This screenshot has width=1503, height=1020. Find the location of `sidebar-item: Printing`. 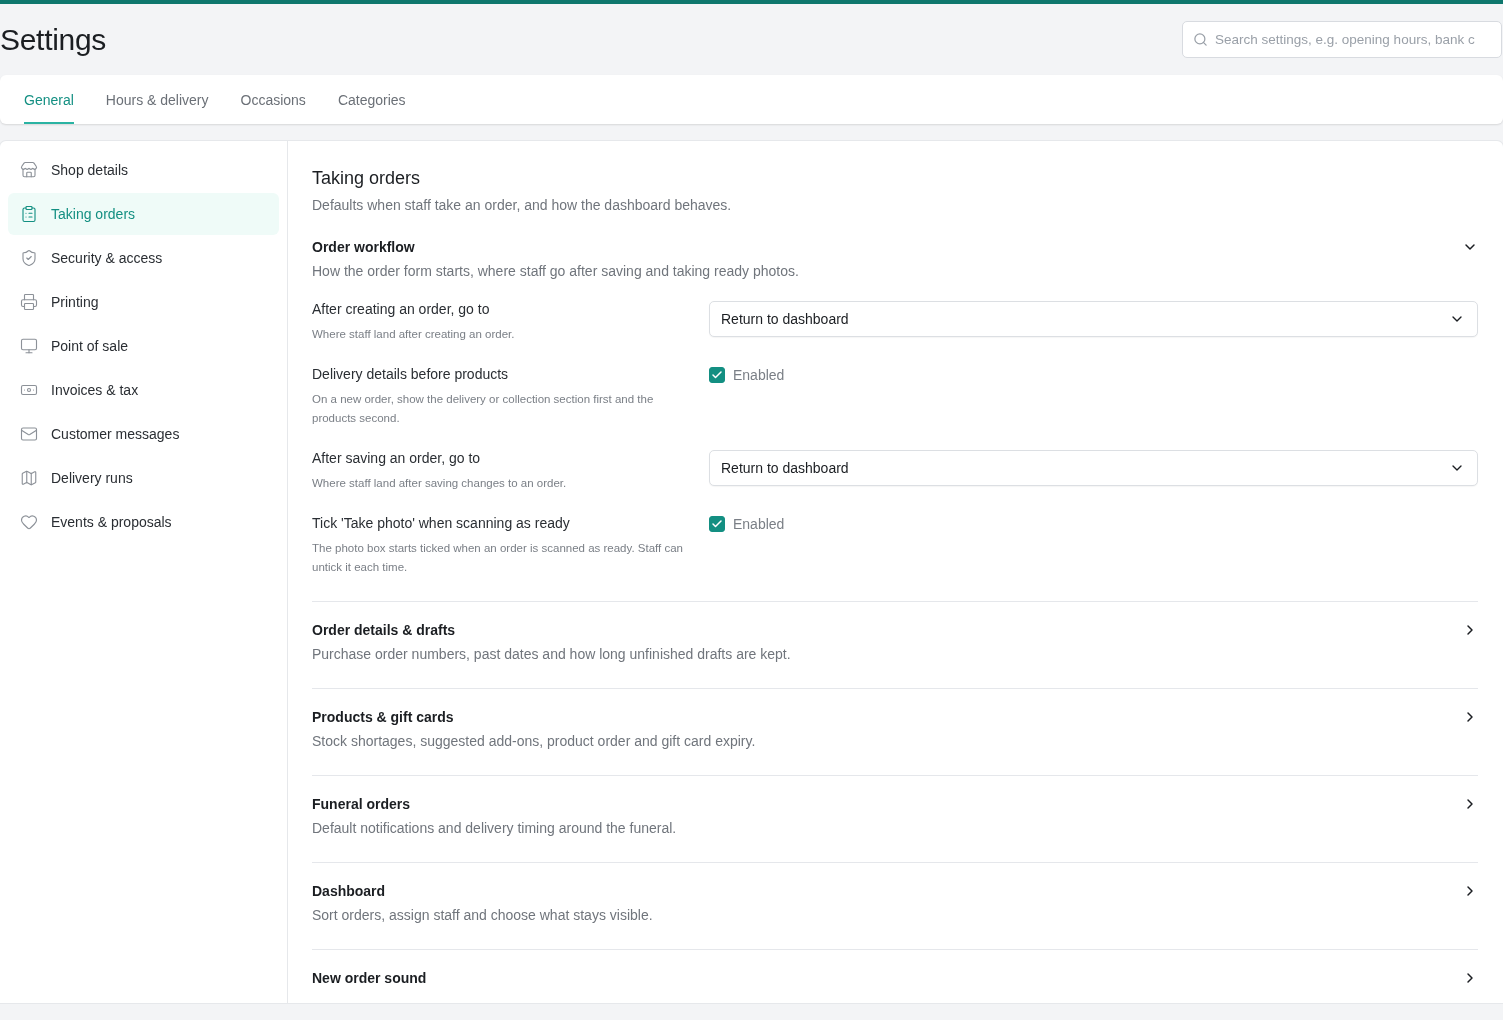

sidebar-item: Printing is located at coordinates (143, 302).